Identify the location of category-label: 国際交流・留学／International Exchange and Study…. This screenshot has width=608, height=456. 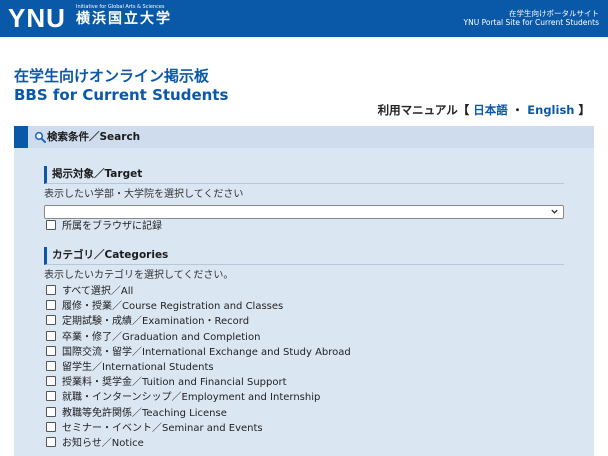
(206, 352).